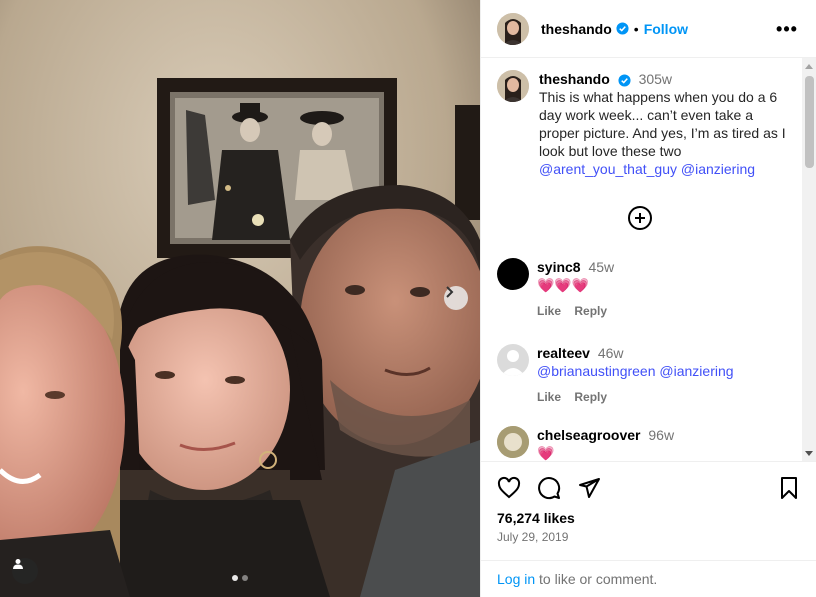 Image resolution: width=816 pixels, height=597 pixels. I want to click on comment-username: realteev, so click(563, 353).